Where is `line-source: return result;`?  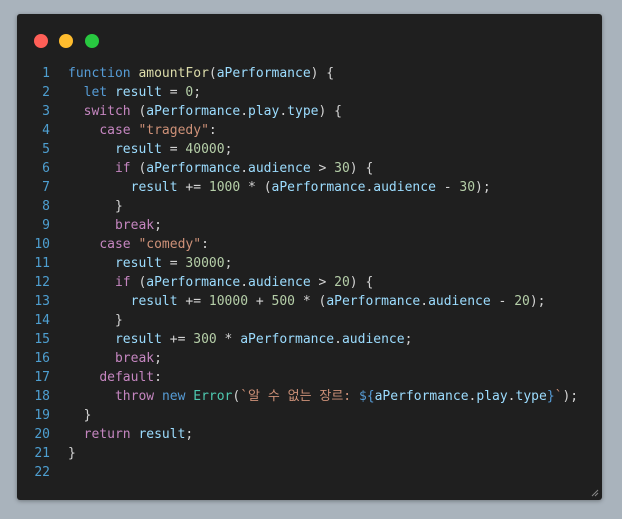 line-source: return result; is located at coordinates (131, 434).